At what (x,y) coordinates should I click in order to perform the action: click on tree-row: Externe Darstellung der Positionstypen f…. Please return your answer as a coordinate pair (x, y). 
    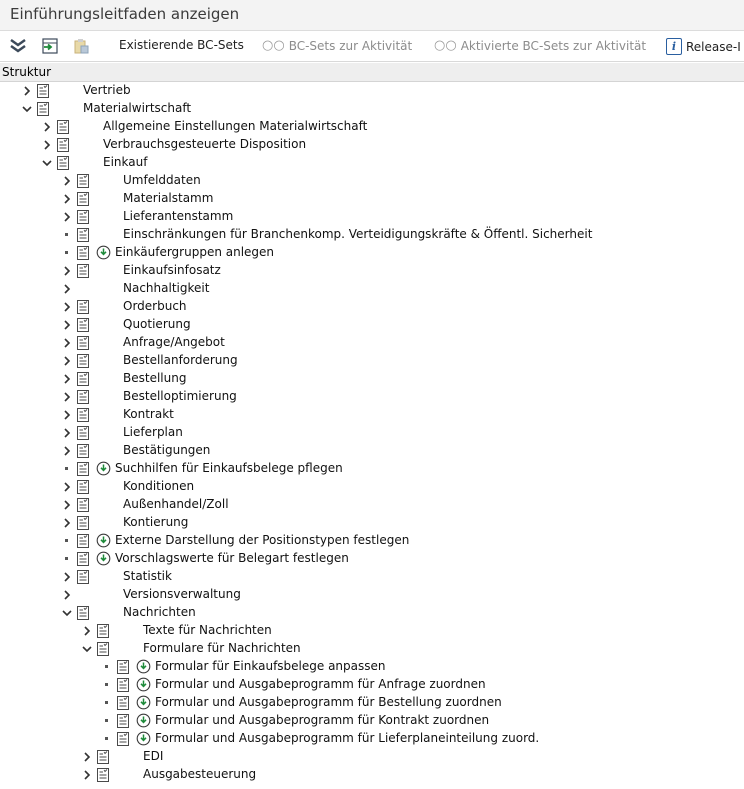
    Looking at the image, I should click on (372, 541).